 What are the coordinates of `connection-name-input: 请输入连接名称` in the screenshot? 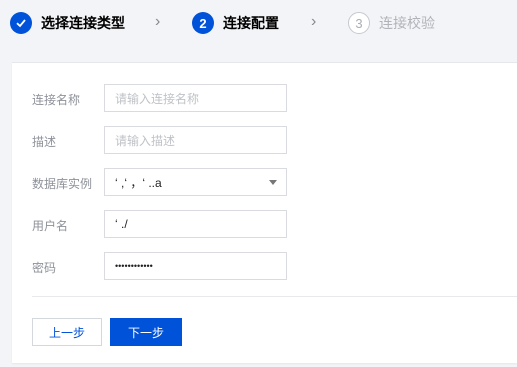 It's located at (195, 98).